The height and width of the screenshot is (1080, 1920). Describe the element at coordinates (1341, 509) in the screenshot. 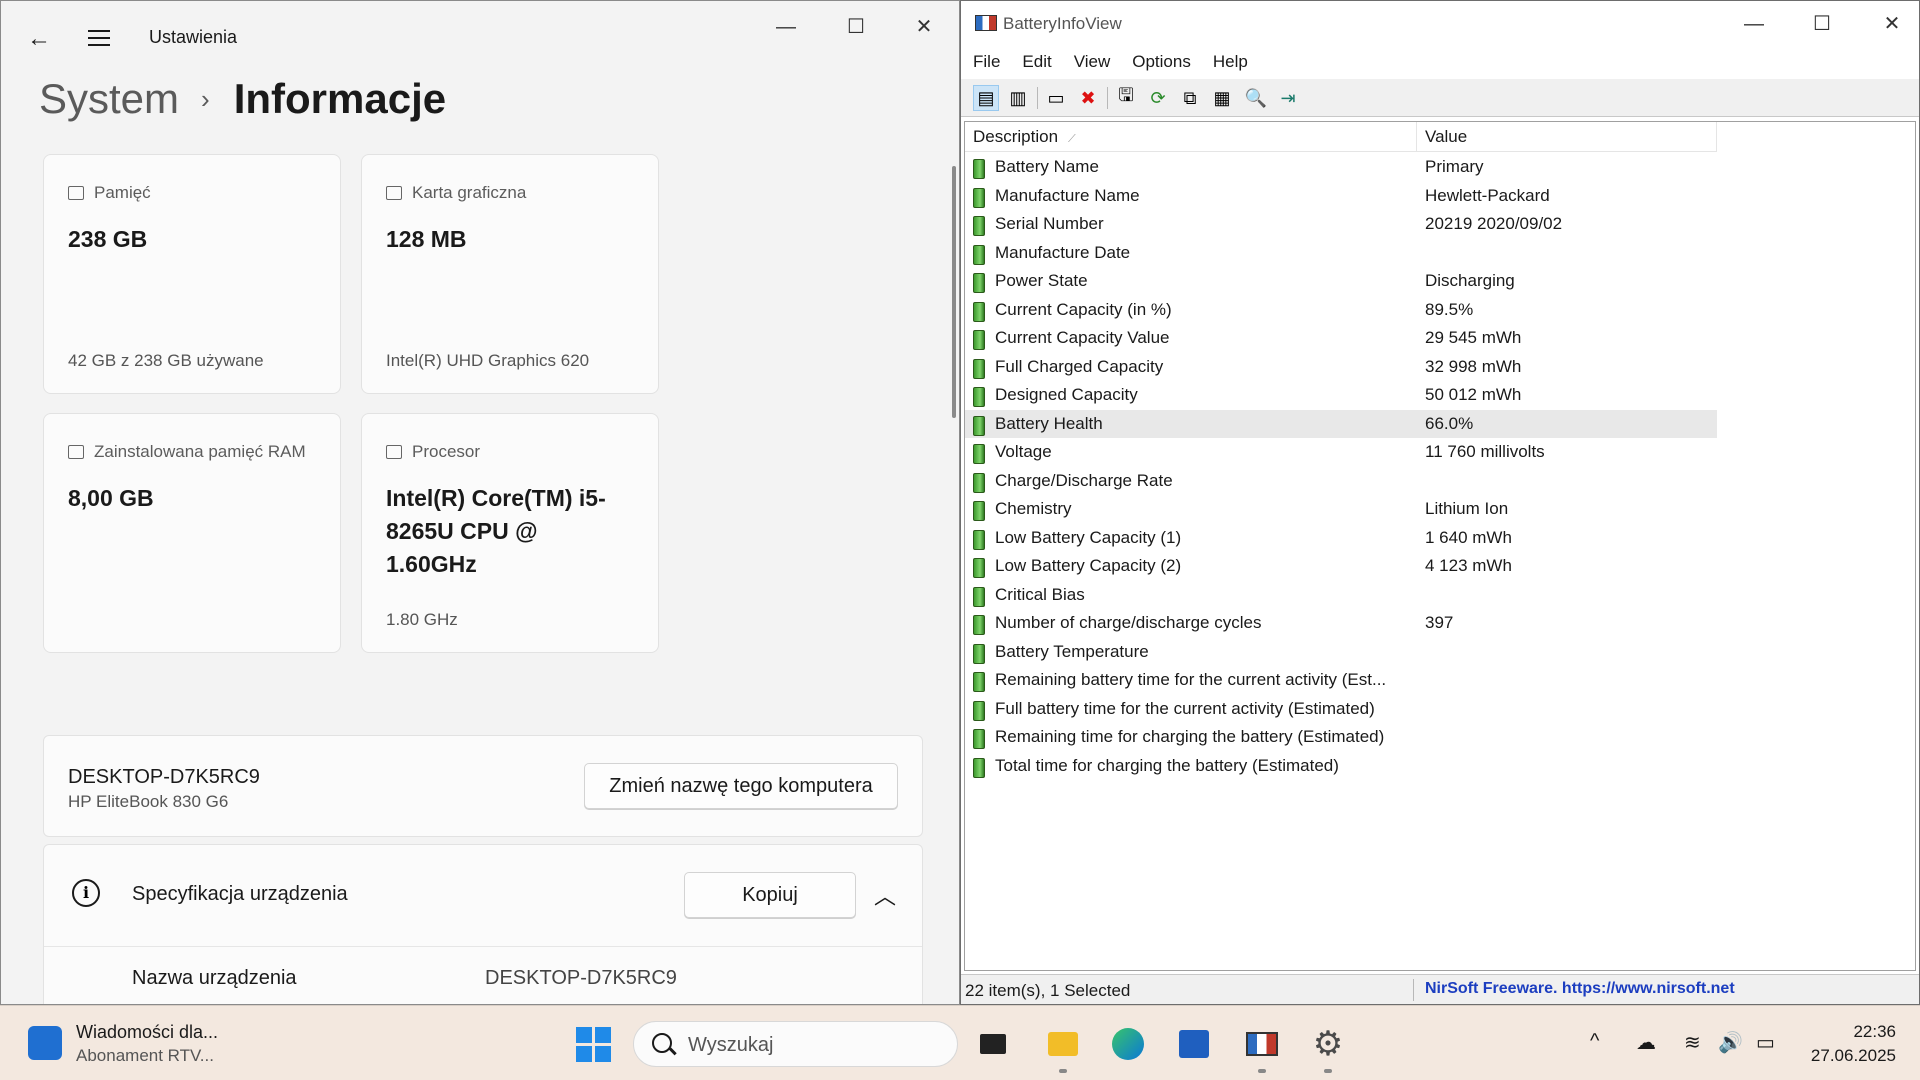

I see `table-row: Chemistry Lithium Ion` at that location.